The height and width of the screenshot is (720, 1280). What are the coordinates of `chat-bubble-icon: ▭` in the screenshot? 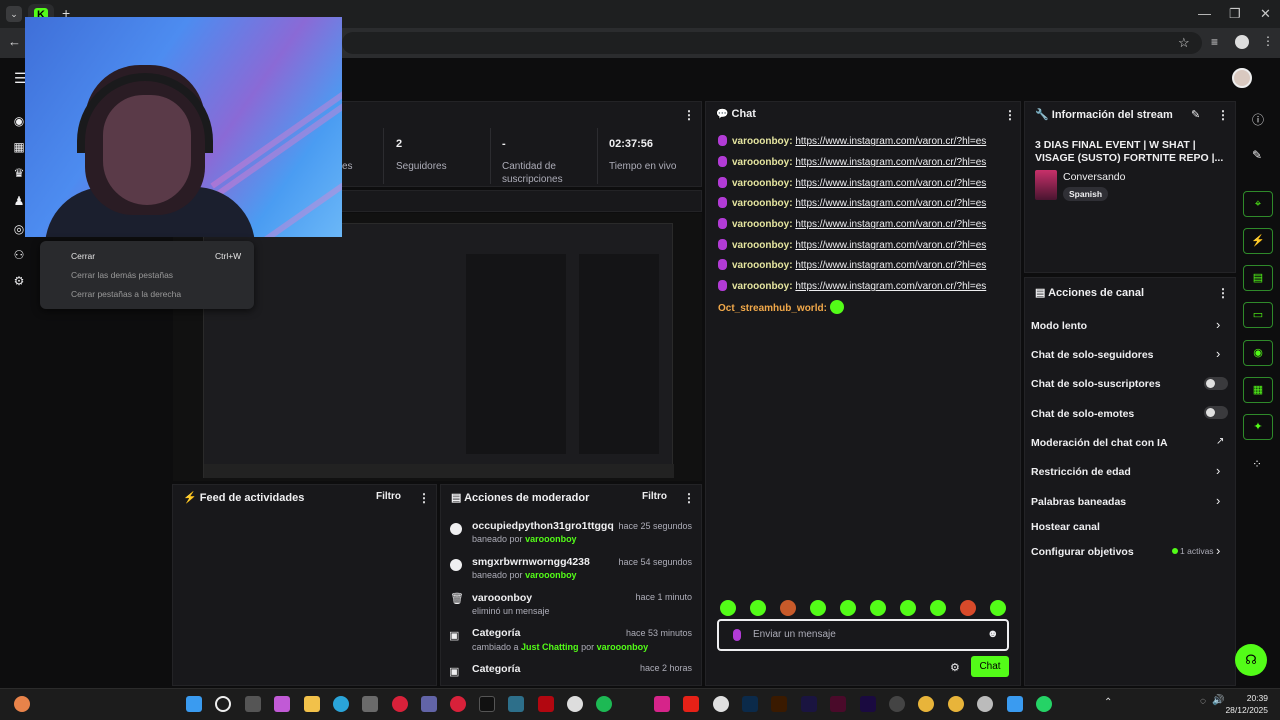 It's located at (1258, 315).